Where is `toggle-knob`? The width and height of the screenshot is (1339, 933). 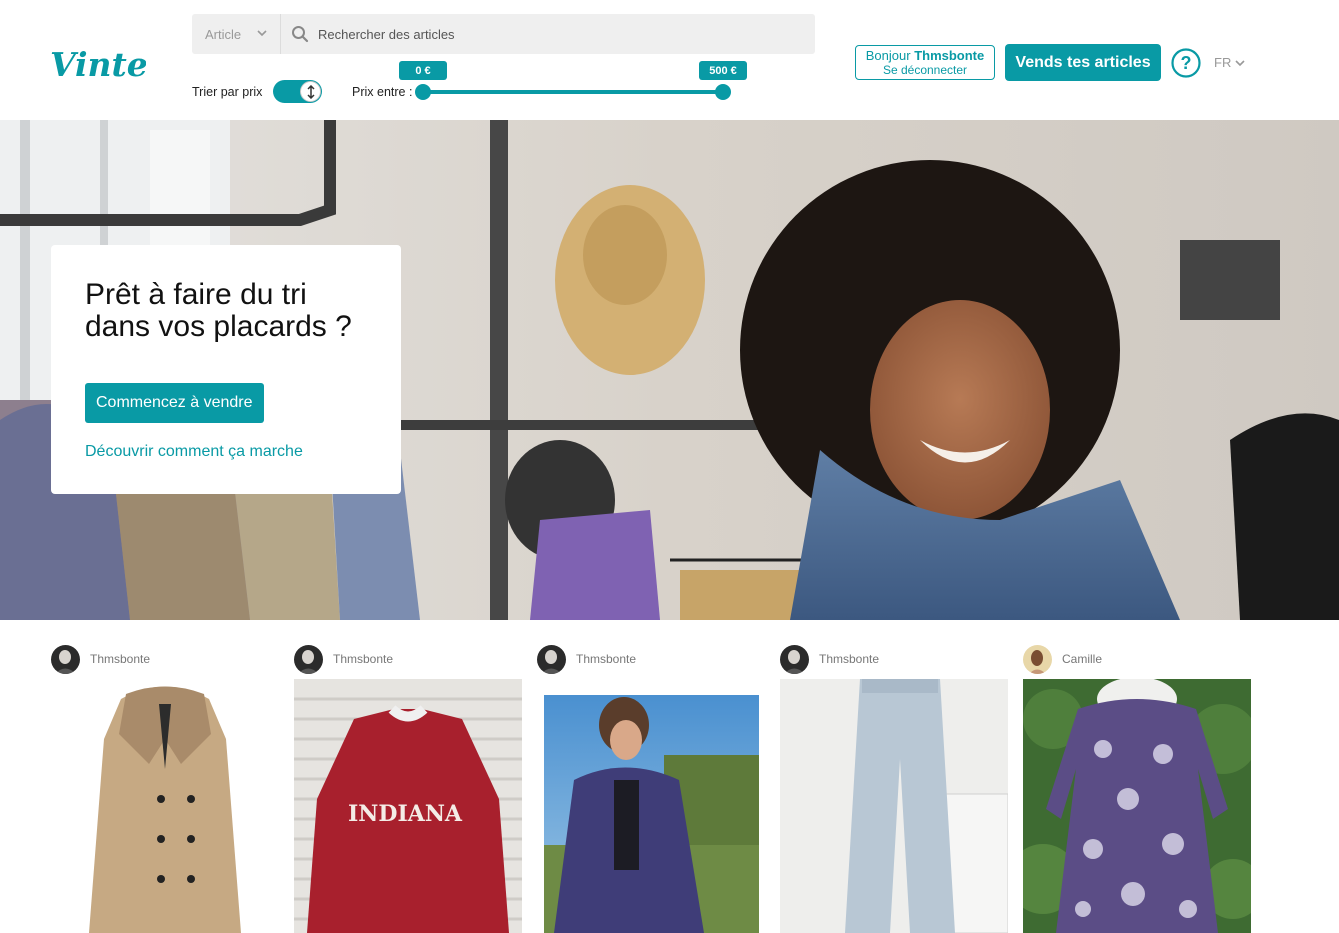
toggle-knob is located at coordinates (310, 91).